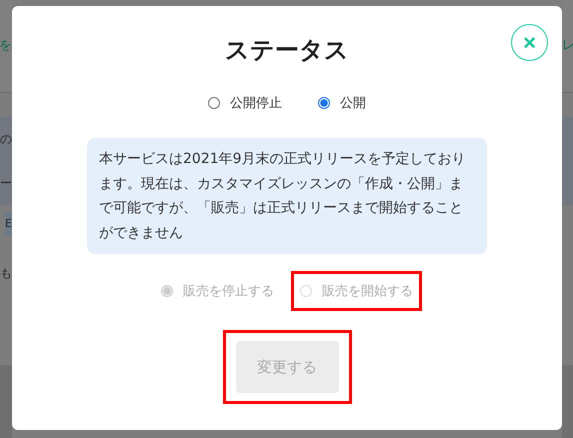  I want to click on background-text: の, so click(6, 139).